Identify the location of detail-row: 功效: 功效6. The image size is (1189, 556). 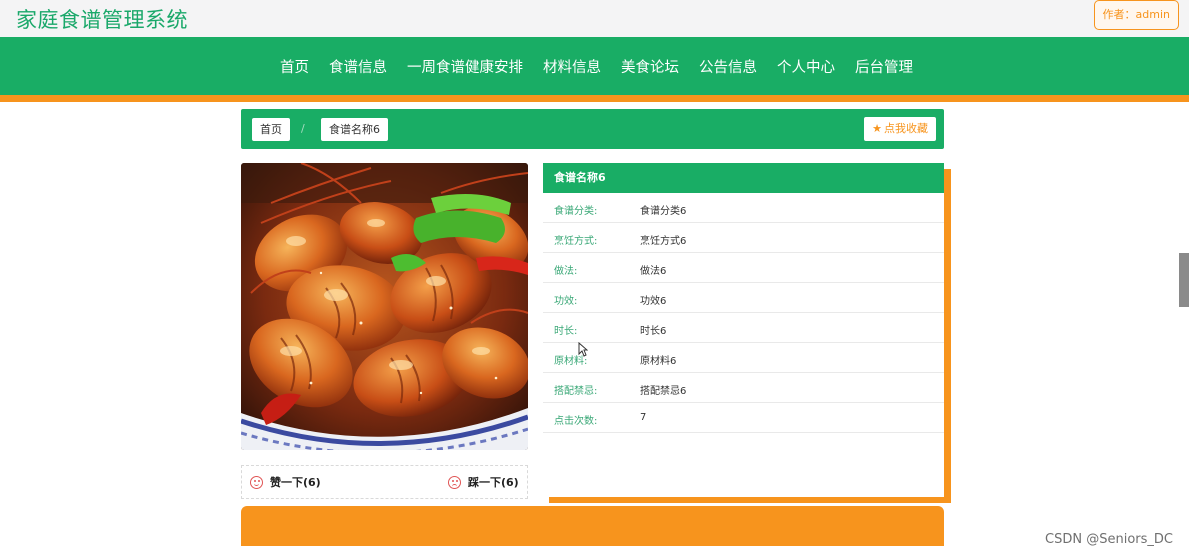
(743, 298).